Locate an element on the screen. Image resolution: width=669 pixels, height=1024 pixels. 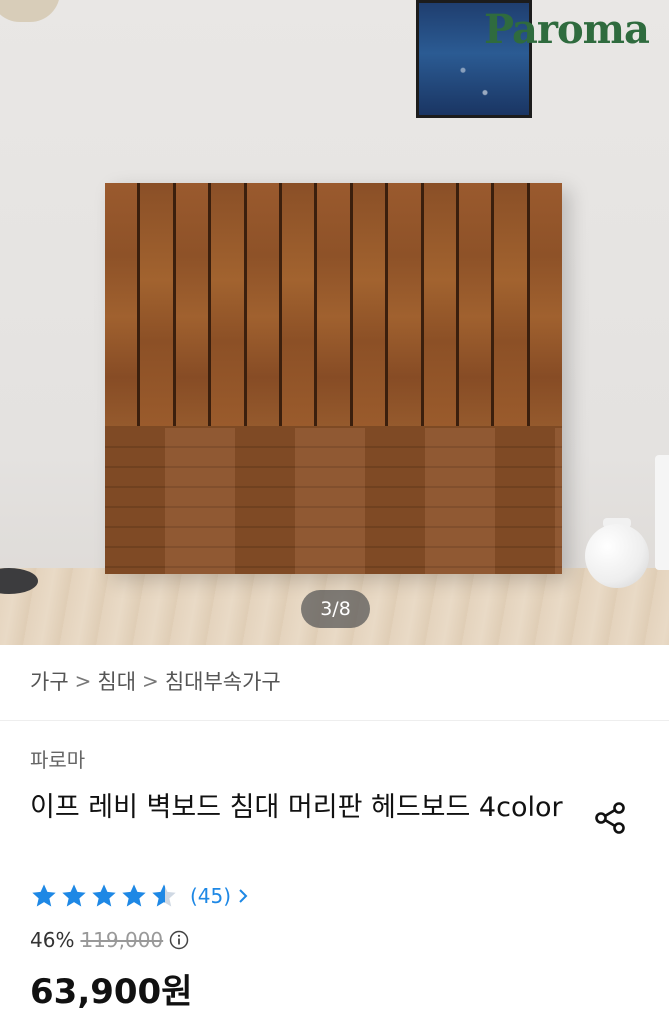
breadcrumb: 가구 > 침대 > 침대부속가구 is located at coordinates (155, 681).